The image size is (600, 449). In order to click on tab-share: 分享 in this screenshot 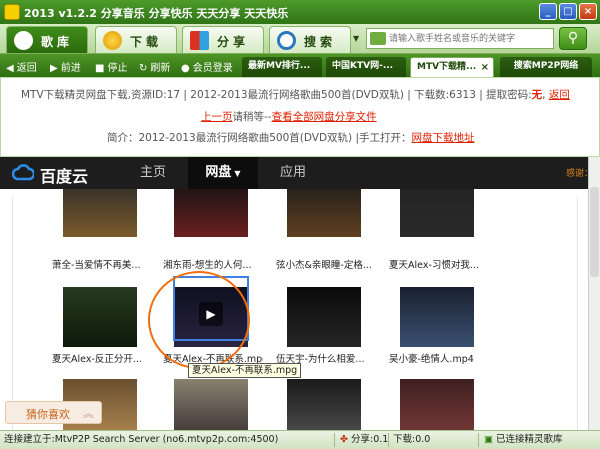, I will do `click(223, 39)`.